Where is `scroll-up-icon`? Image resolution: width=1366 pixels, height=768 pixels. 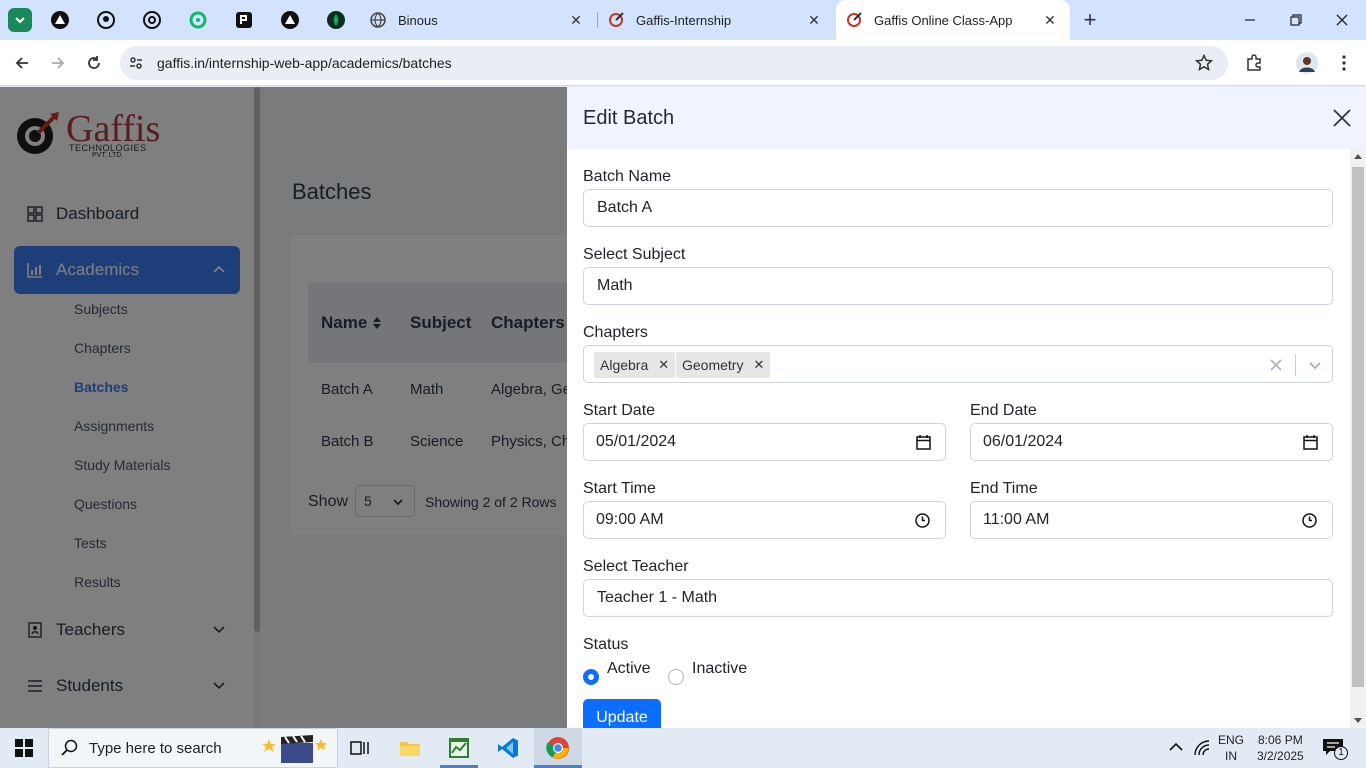 scroll-up-icon is located at coordinates (1358, 156).